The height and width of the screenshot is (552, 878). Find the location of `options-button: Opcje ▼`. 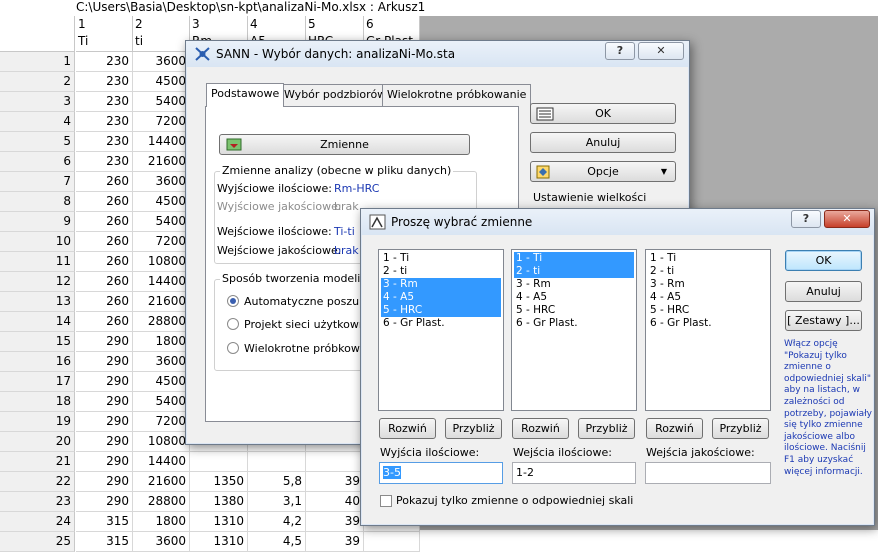

options-button: Opcje ▼ is located at coordinates (603, 171).